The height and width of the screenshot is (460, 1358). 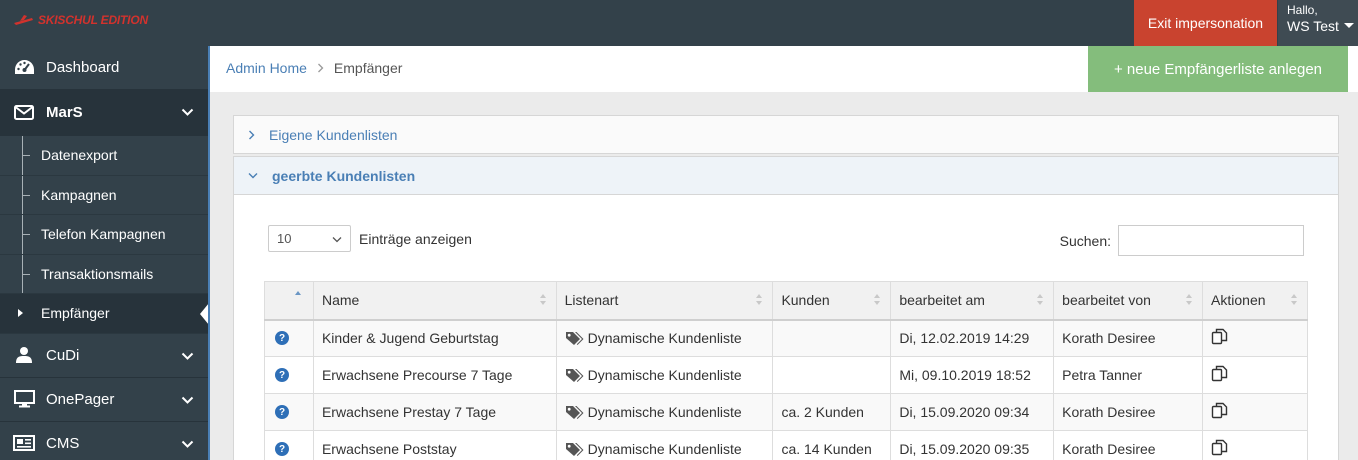 I want to click on new-recipient-list-button: + neue Empfängerliste anlegen, so click(x=1218, y=69).